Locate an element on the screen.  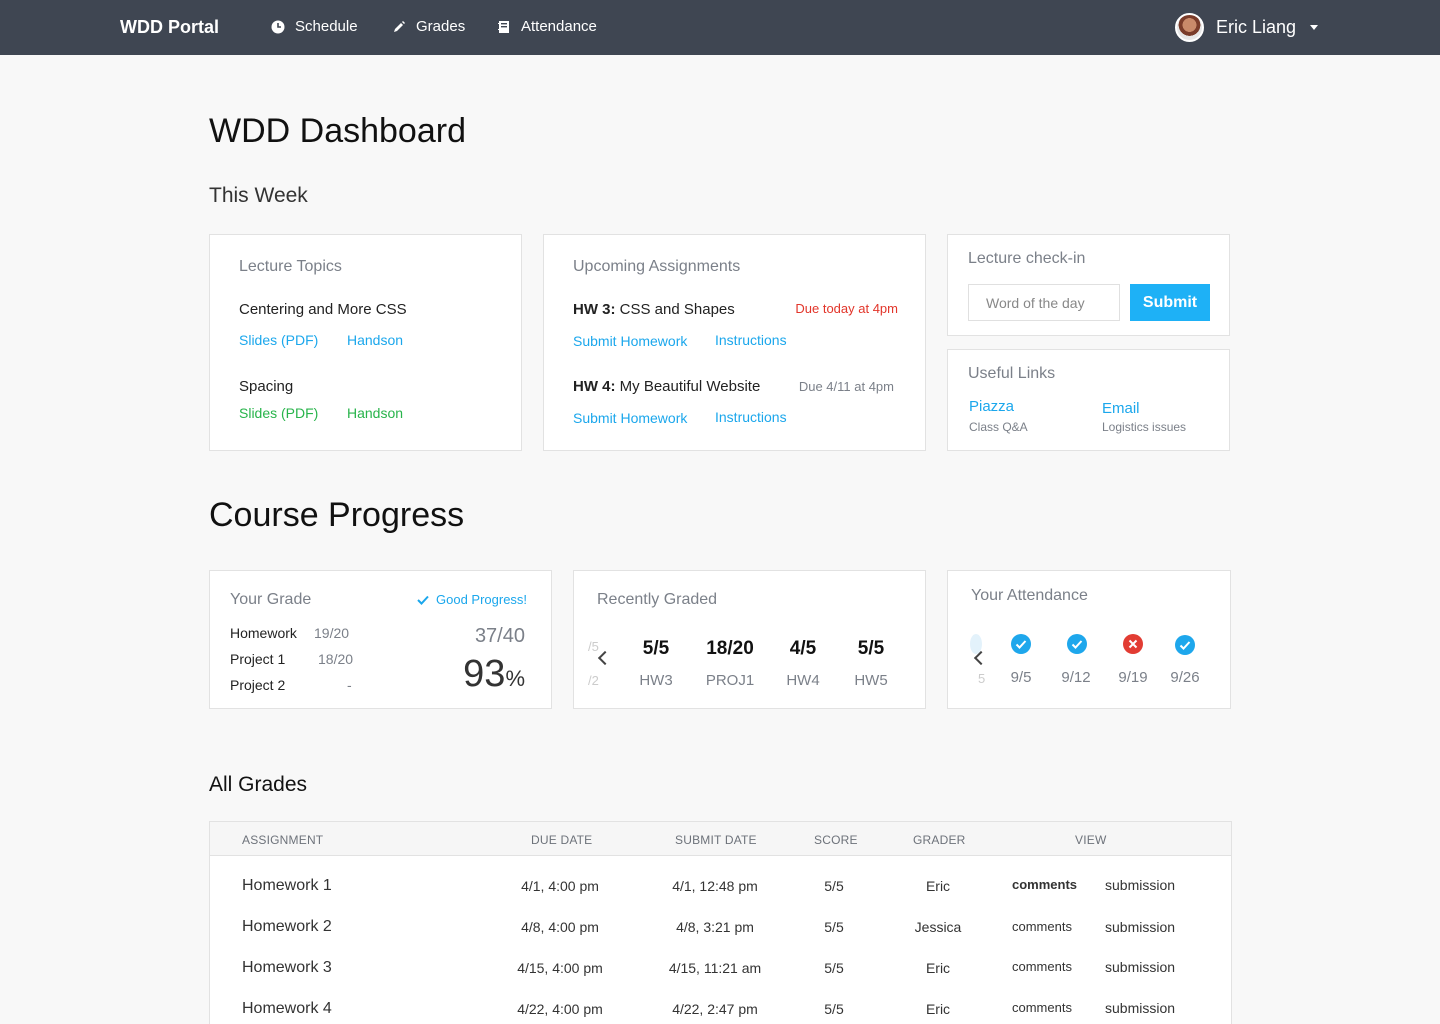
grade-percent-sign: % is located at coordinates (515, 678).